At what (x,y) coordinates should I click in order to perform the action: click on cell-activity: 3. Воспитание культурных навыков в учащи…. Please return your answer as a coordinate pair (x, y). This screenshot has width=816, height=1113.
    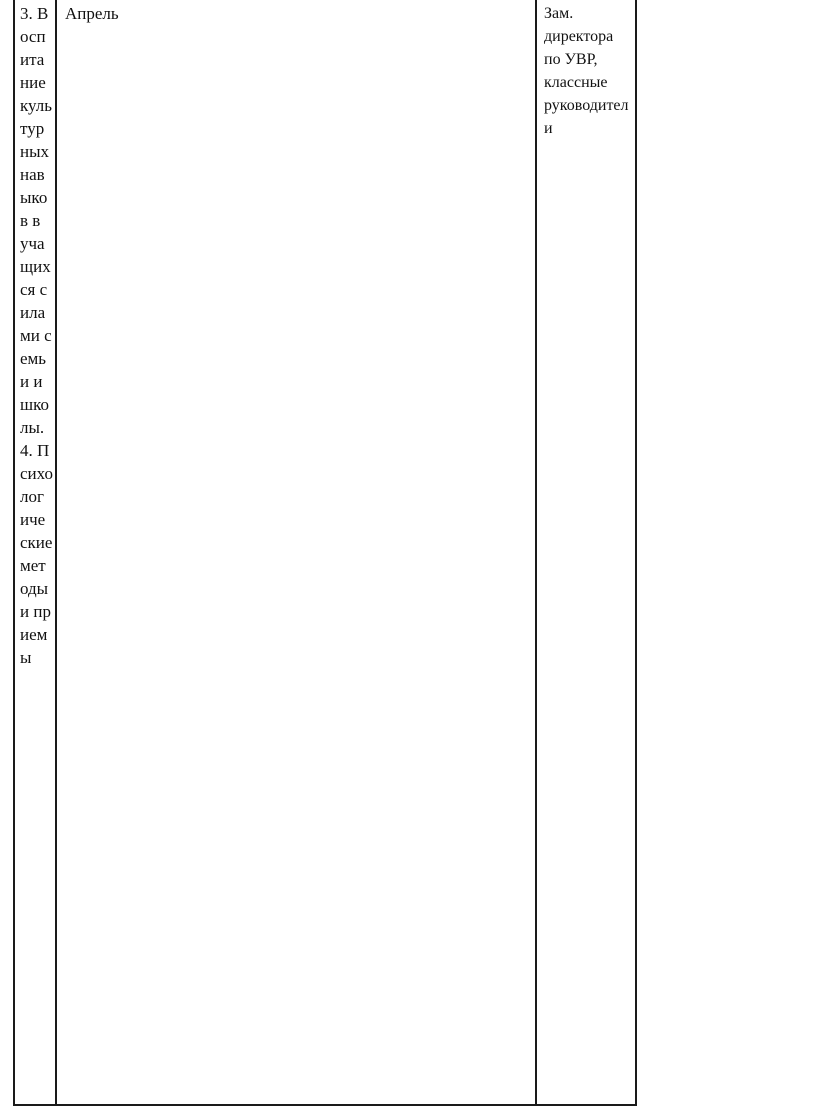
    Looking at the image, I should click on (35, 552).